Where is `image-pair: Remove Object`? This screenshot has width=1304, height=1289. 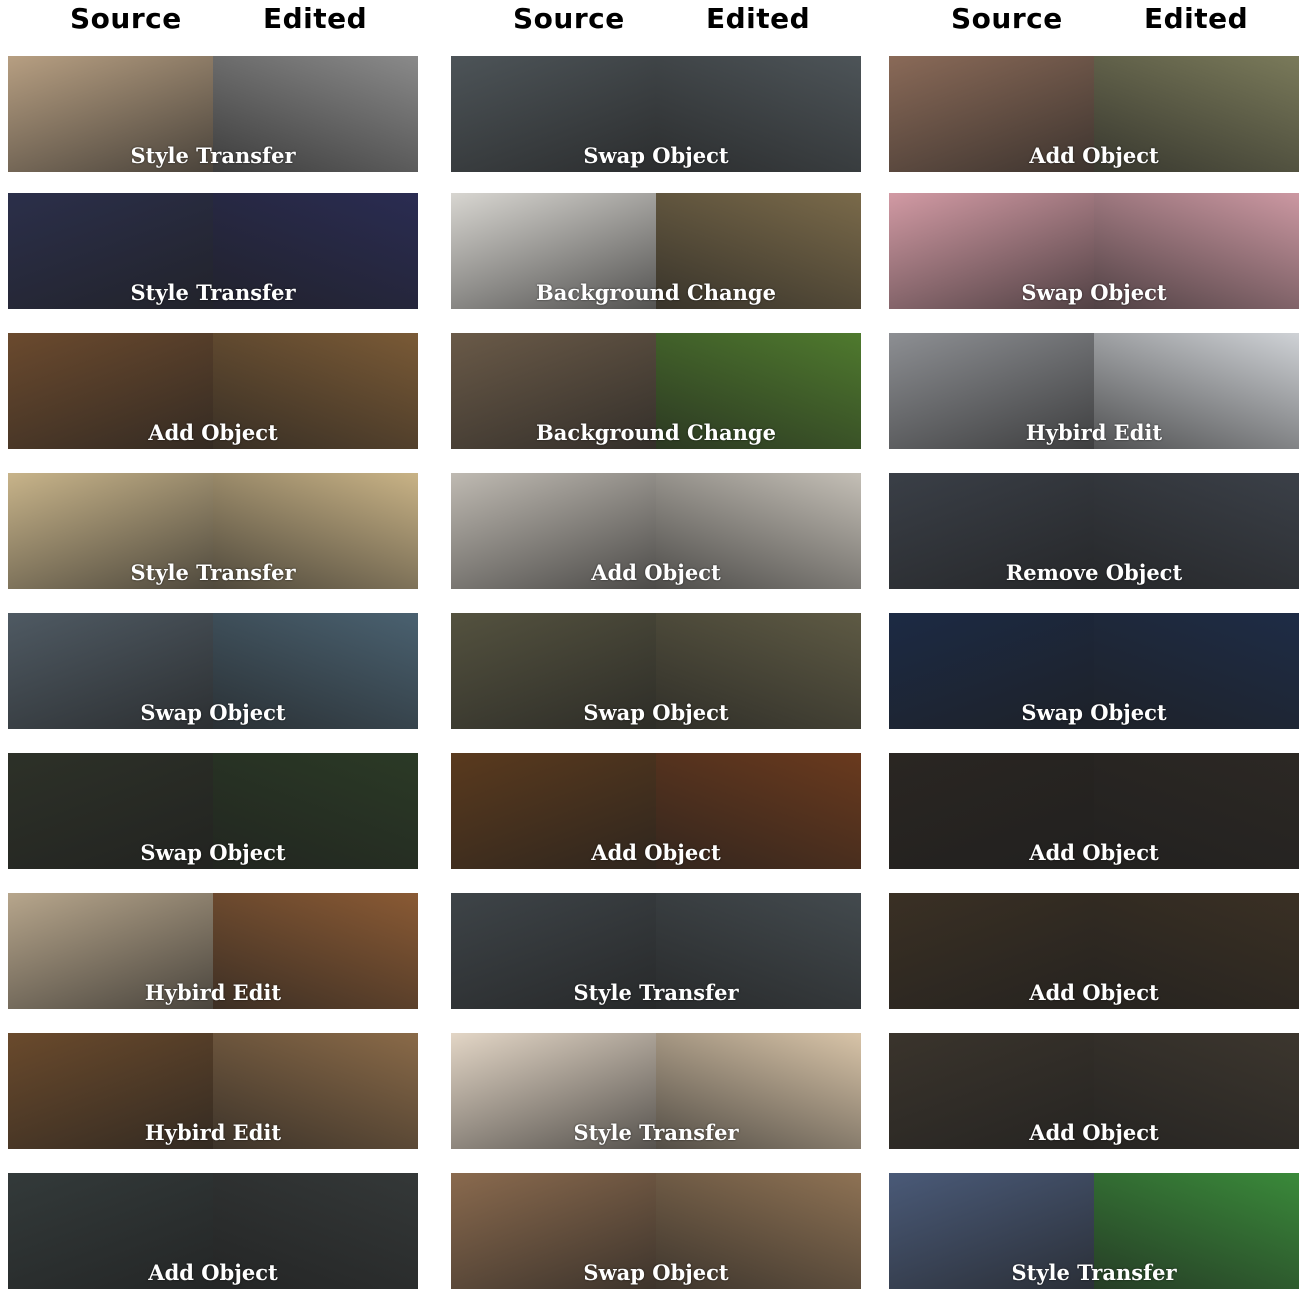
image-pair: Remove Object is located at coordinates (1094, 531).